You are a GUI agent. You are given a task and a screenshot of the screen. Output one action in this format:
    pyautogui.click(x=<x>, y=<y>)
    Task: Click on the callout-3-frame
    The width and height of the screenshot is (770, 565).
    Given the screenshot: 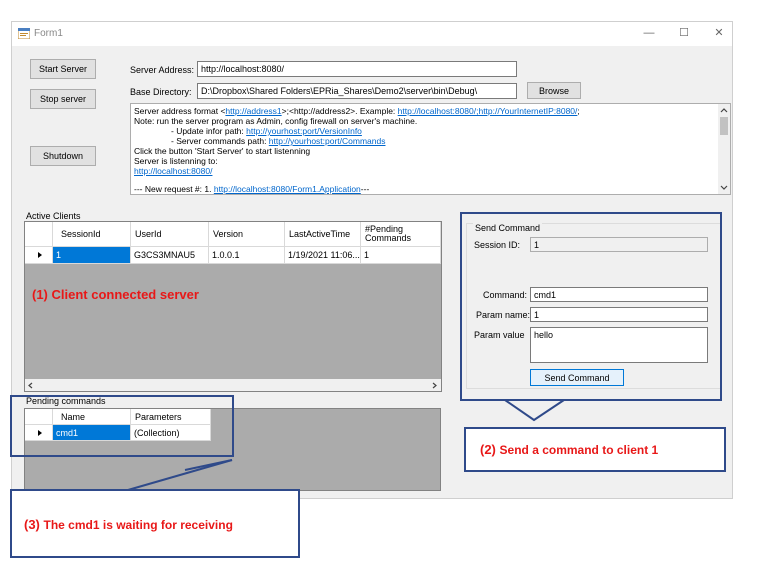 What is the action you would take?
    pyautogui.click(x=122, y=426)
    